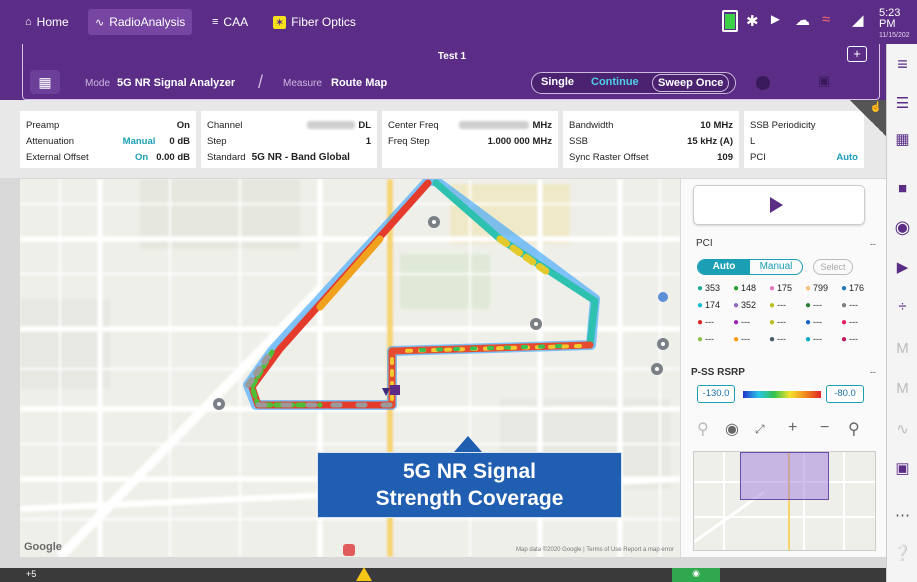  I want to click on menu-icon: ≡, so click(902, 64).